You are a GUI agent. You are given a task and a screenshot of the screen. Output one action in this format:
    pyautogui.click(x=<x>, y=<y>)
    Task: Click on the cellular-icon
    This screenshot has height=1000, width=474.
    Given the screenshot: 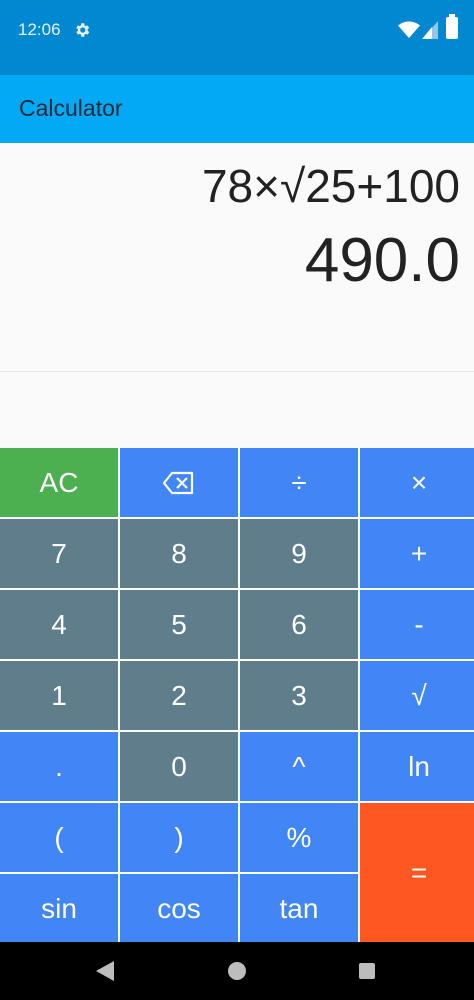 What is the action you would take?
    pyautogui.click(x=430, y=30)
    